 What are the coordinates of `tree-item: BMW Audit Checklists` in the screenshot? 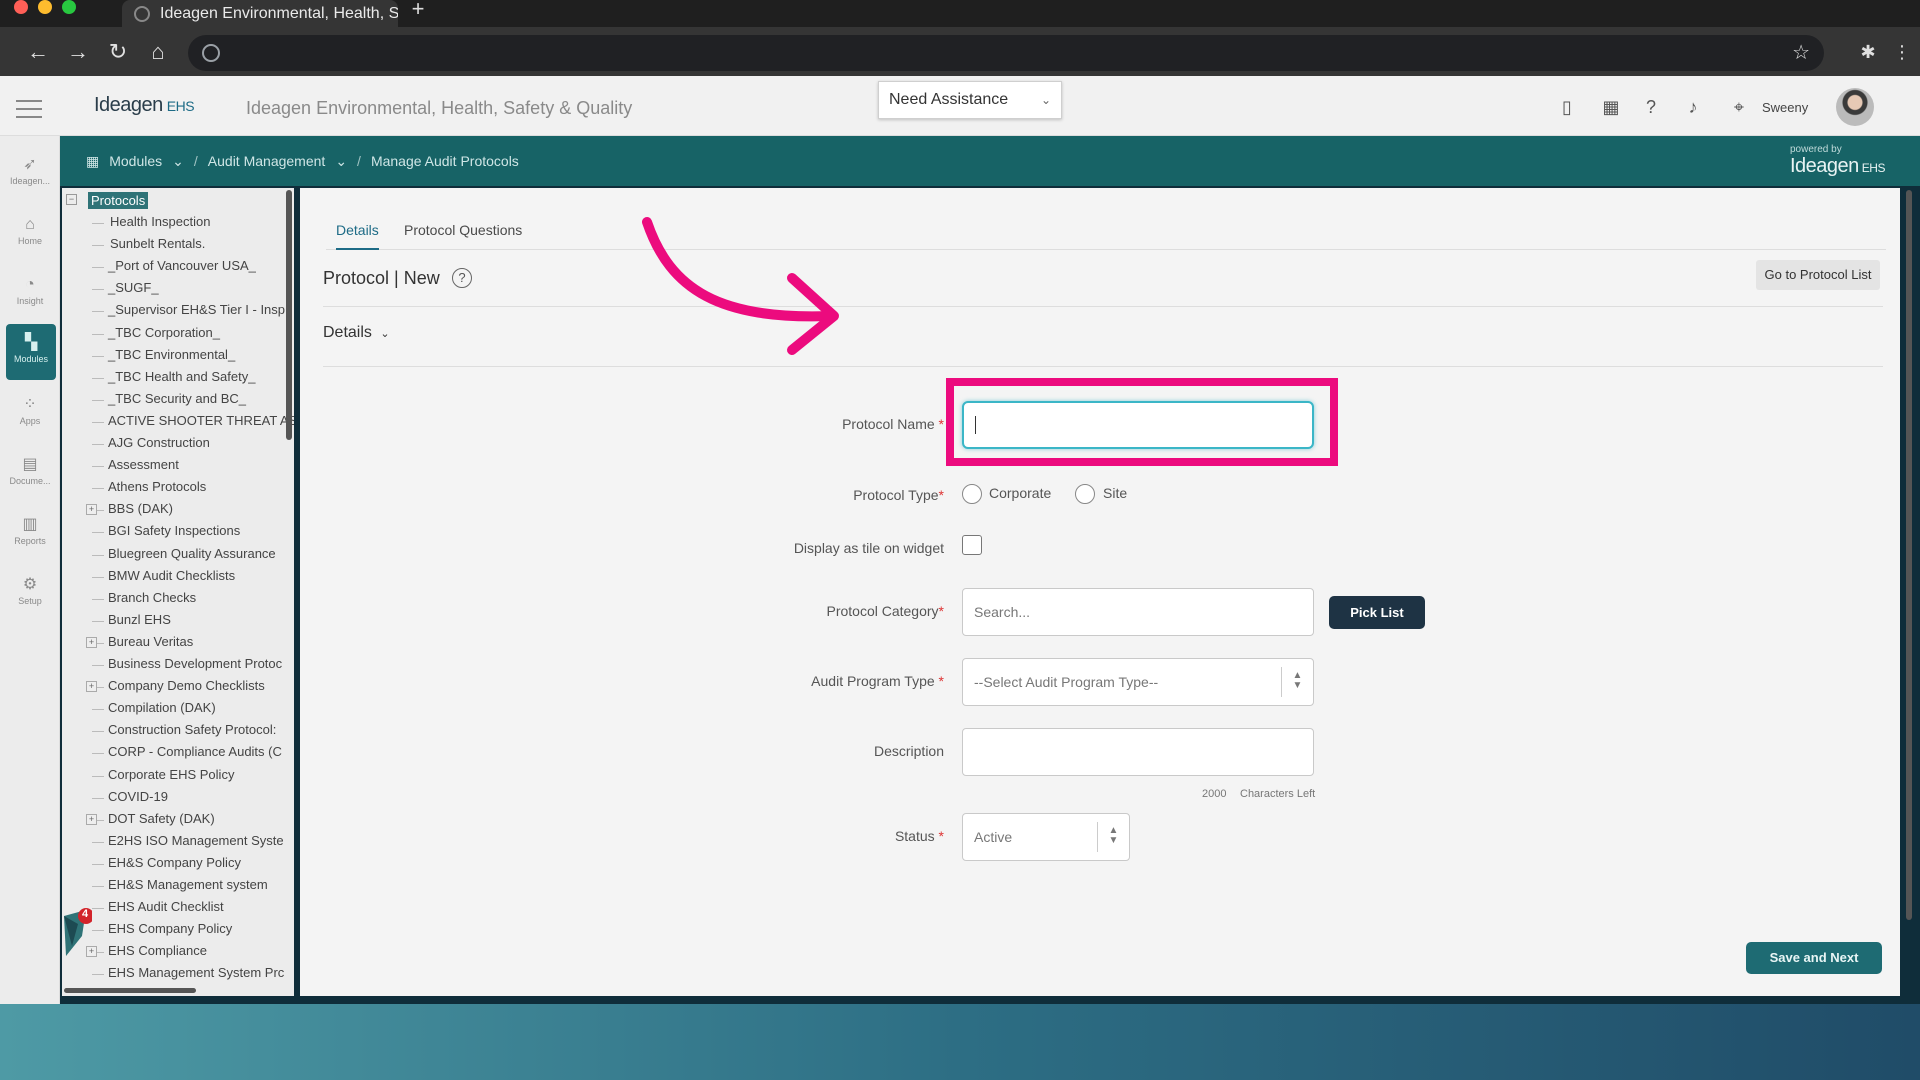 It's located at (171, 575).